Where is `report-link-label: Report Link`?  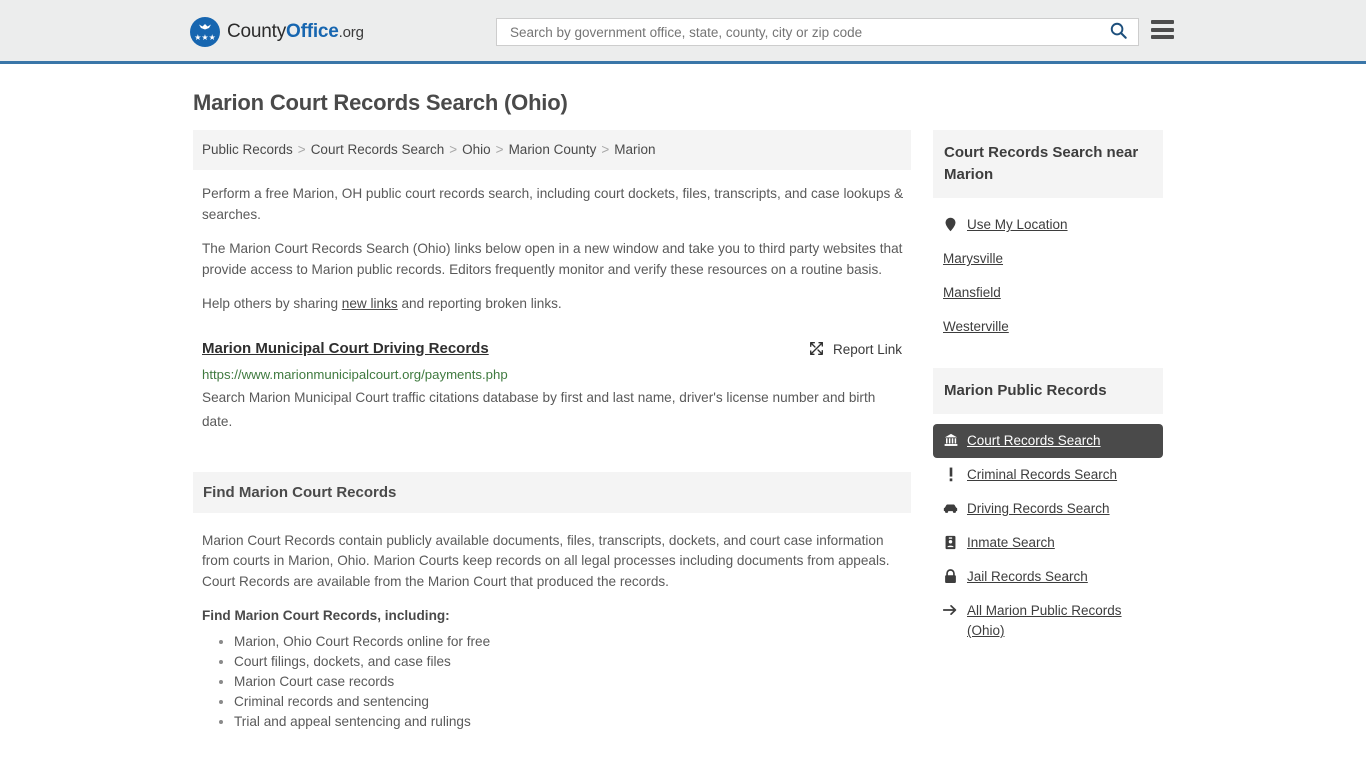 report-link-label: Report Link is located at coordinates (867, 349).